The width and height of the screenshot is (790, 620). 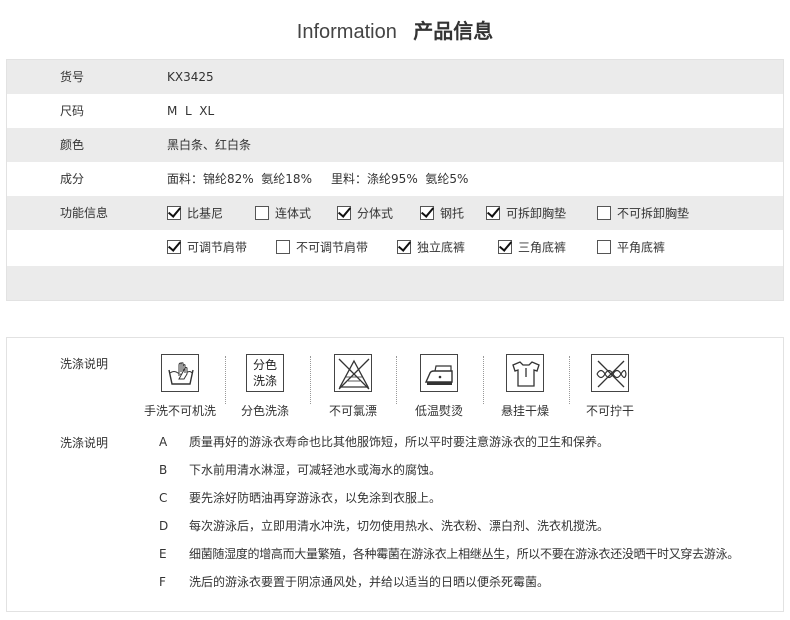 What do you see at coordinates (332, 247) in the screenshot?
I see `feature-option-label: 不可调节肩带` at bounding box center [332, 247].